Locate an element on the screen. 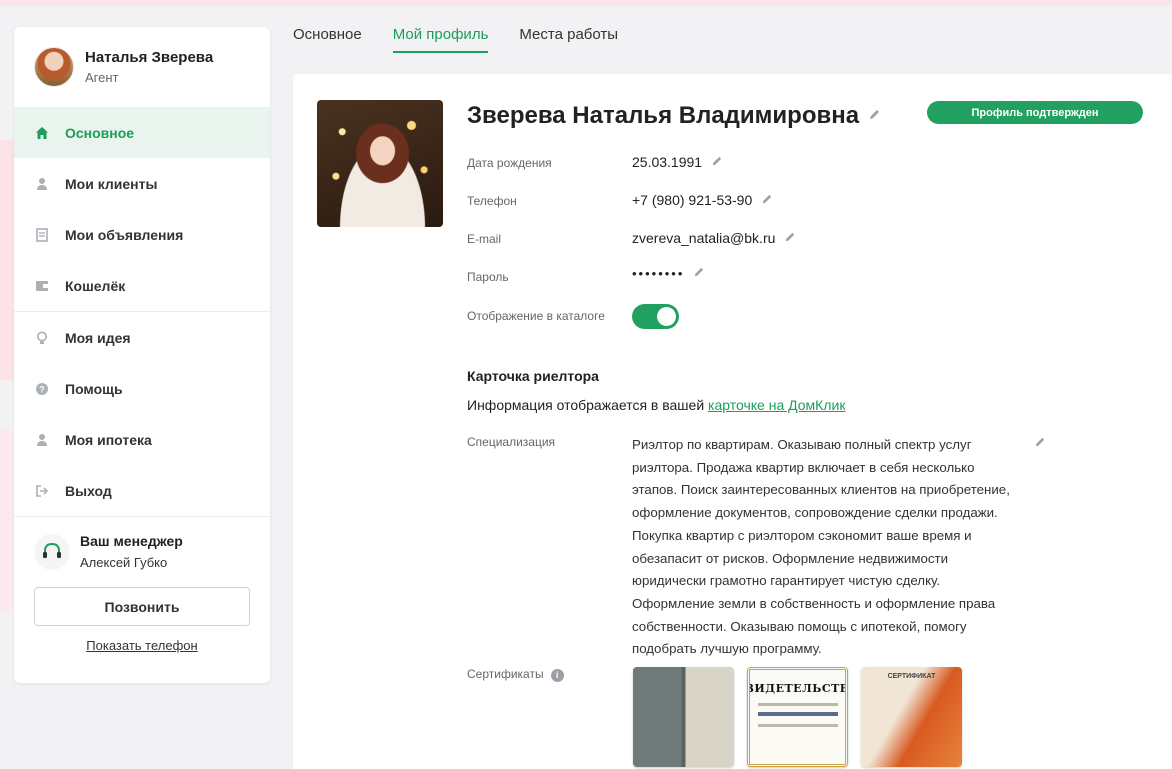  profile-photo is located at coordinates (380, 163).